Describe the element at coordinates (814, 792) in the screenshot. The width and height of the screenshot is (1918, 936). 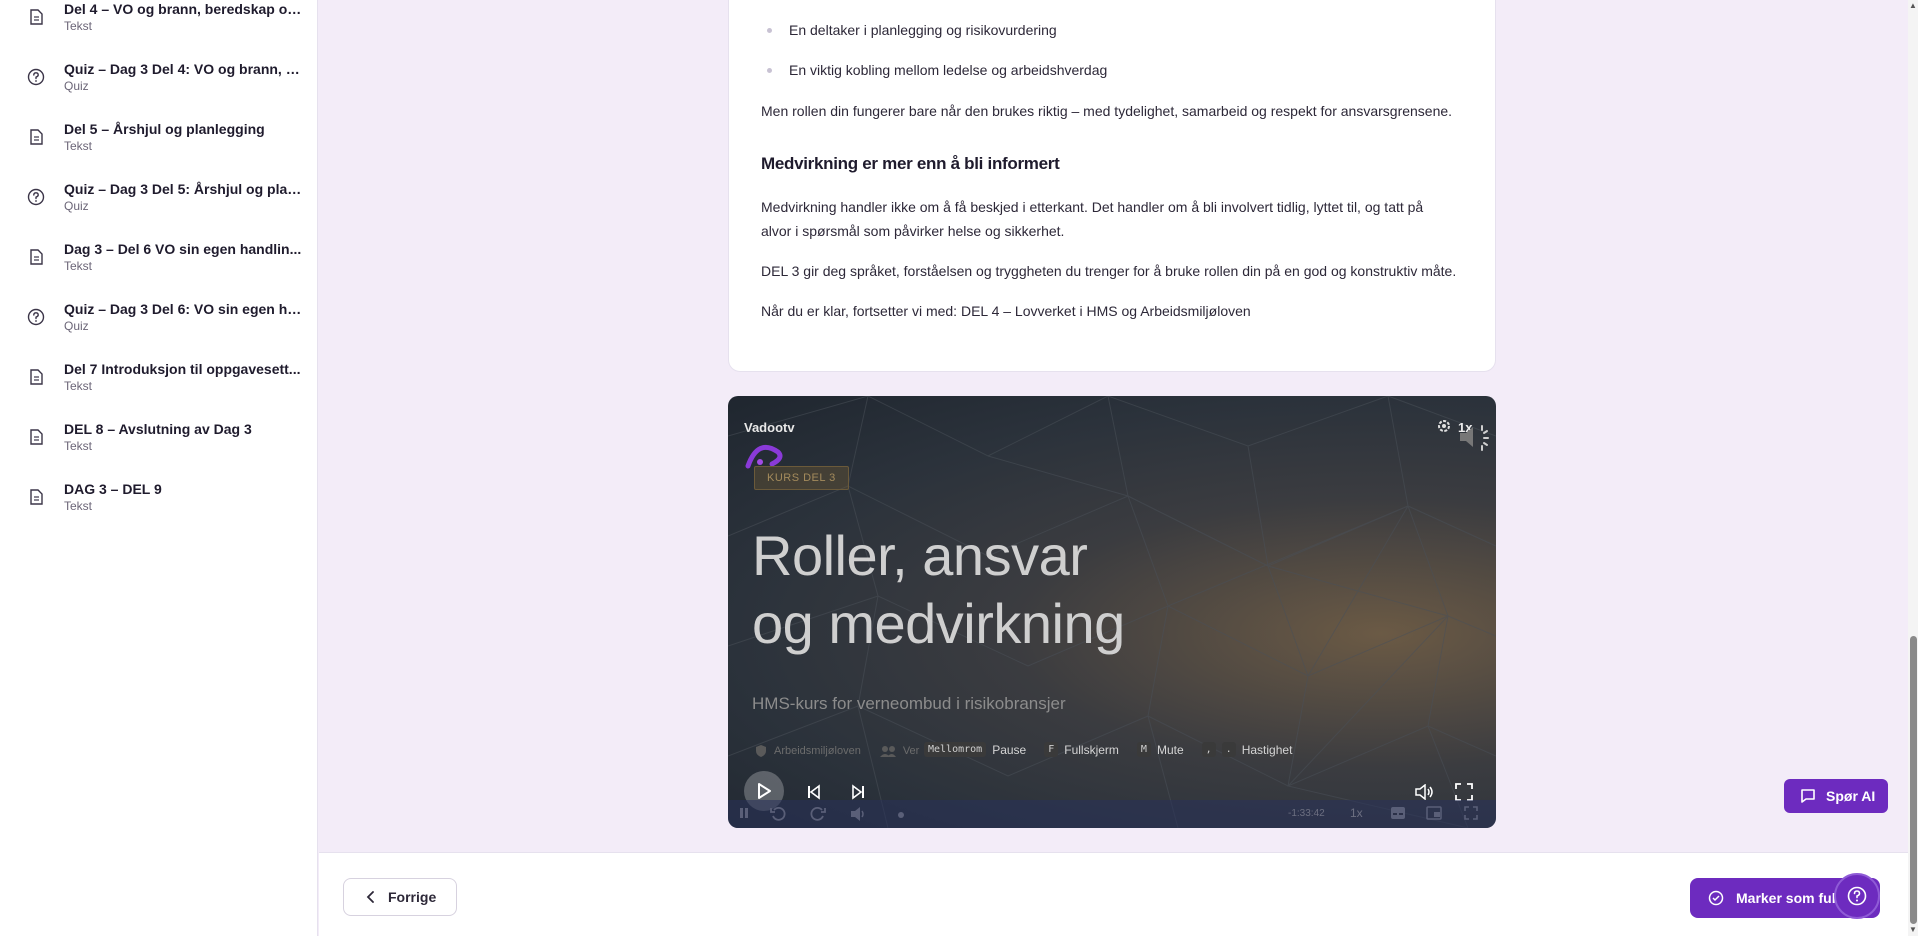
I see `previous-track-button` at that location.